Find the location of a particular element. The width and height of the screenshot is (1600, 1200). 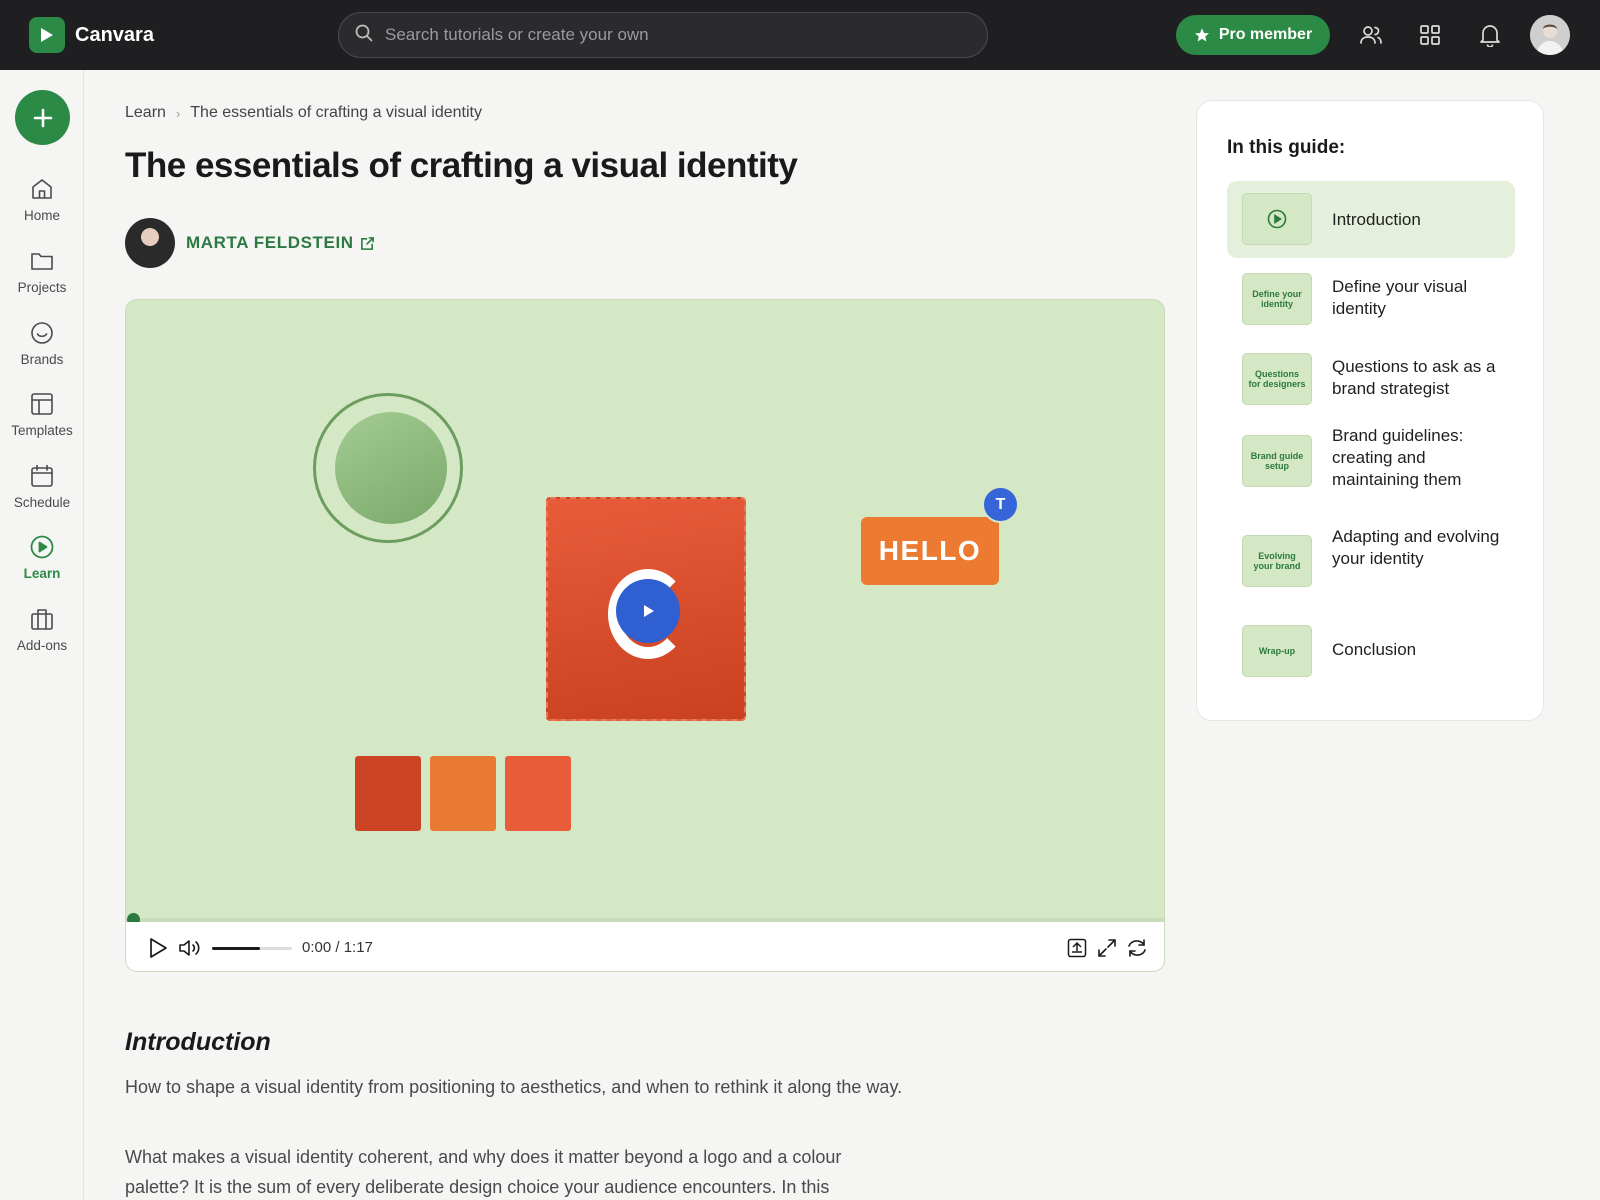

guide-item-label: Define your visual identity is located at coordinates (1400, 297).